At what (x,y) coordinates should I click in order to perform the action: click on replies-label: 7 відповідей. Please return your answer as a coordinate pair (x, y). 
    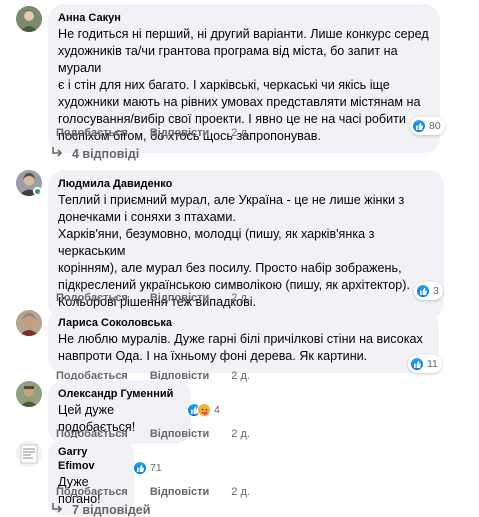
    Looking at the image, I should click on (111, 509).